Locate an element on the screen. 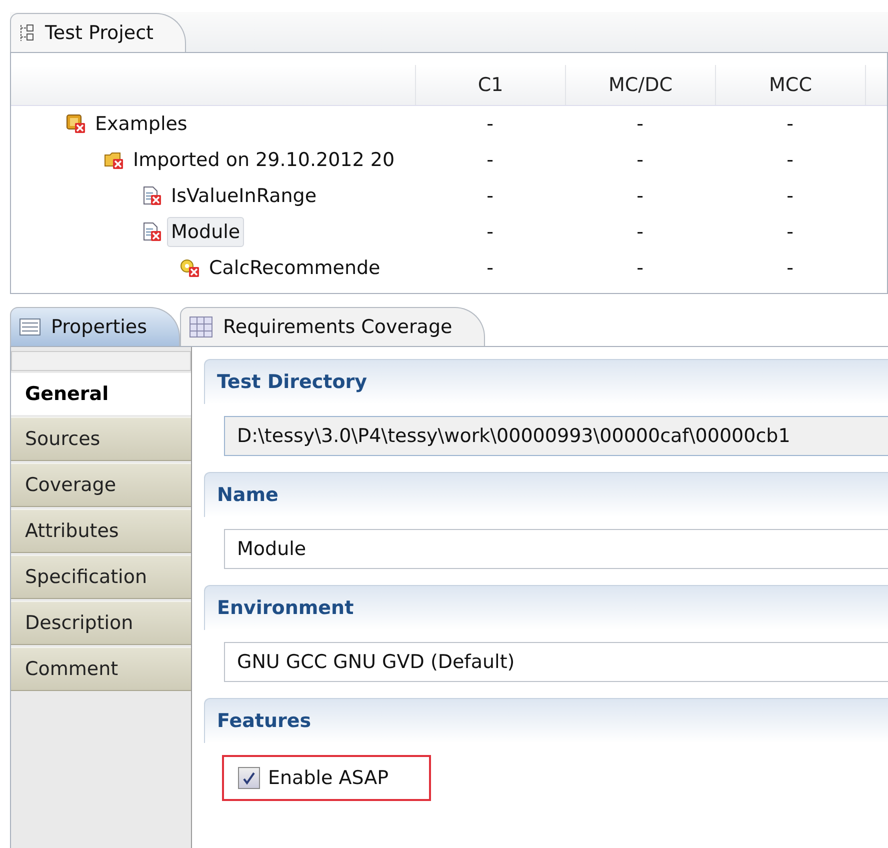 The height and width of the screenshot is (848, 888). side-tab: Attributes is located at coordinates (101, 531).